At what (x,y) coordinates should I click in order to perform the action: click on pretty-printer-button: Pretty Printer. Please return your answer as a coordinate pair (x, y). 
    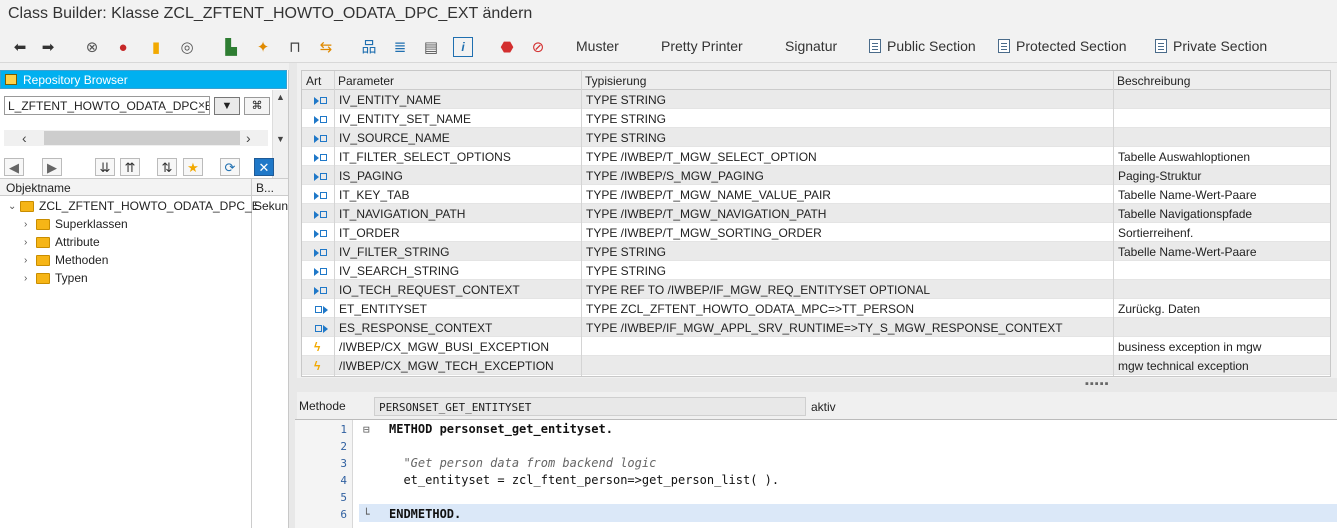
    Looking at the image, I should click on (702, 46).